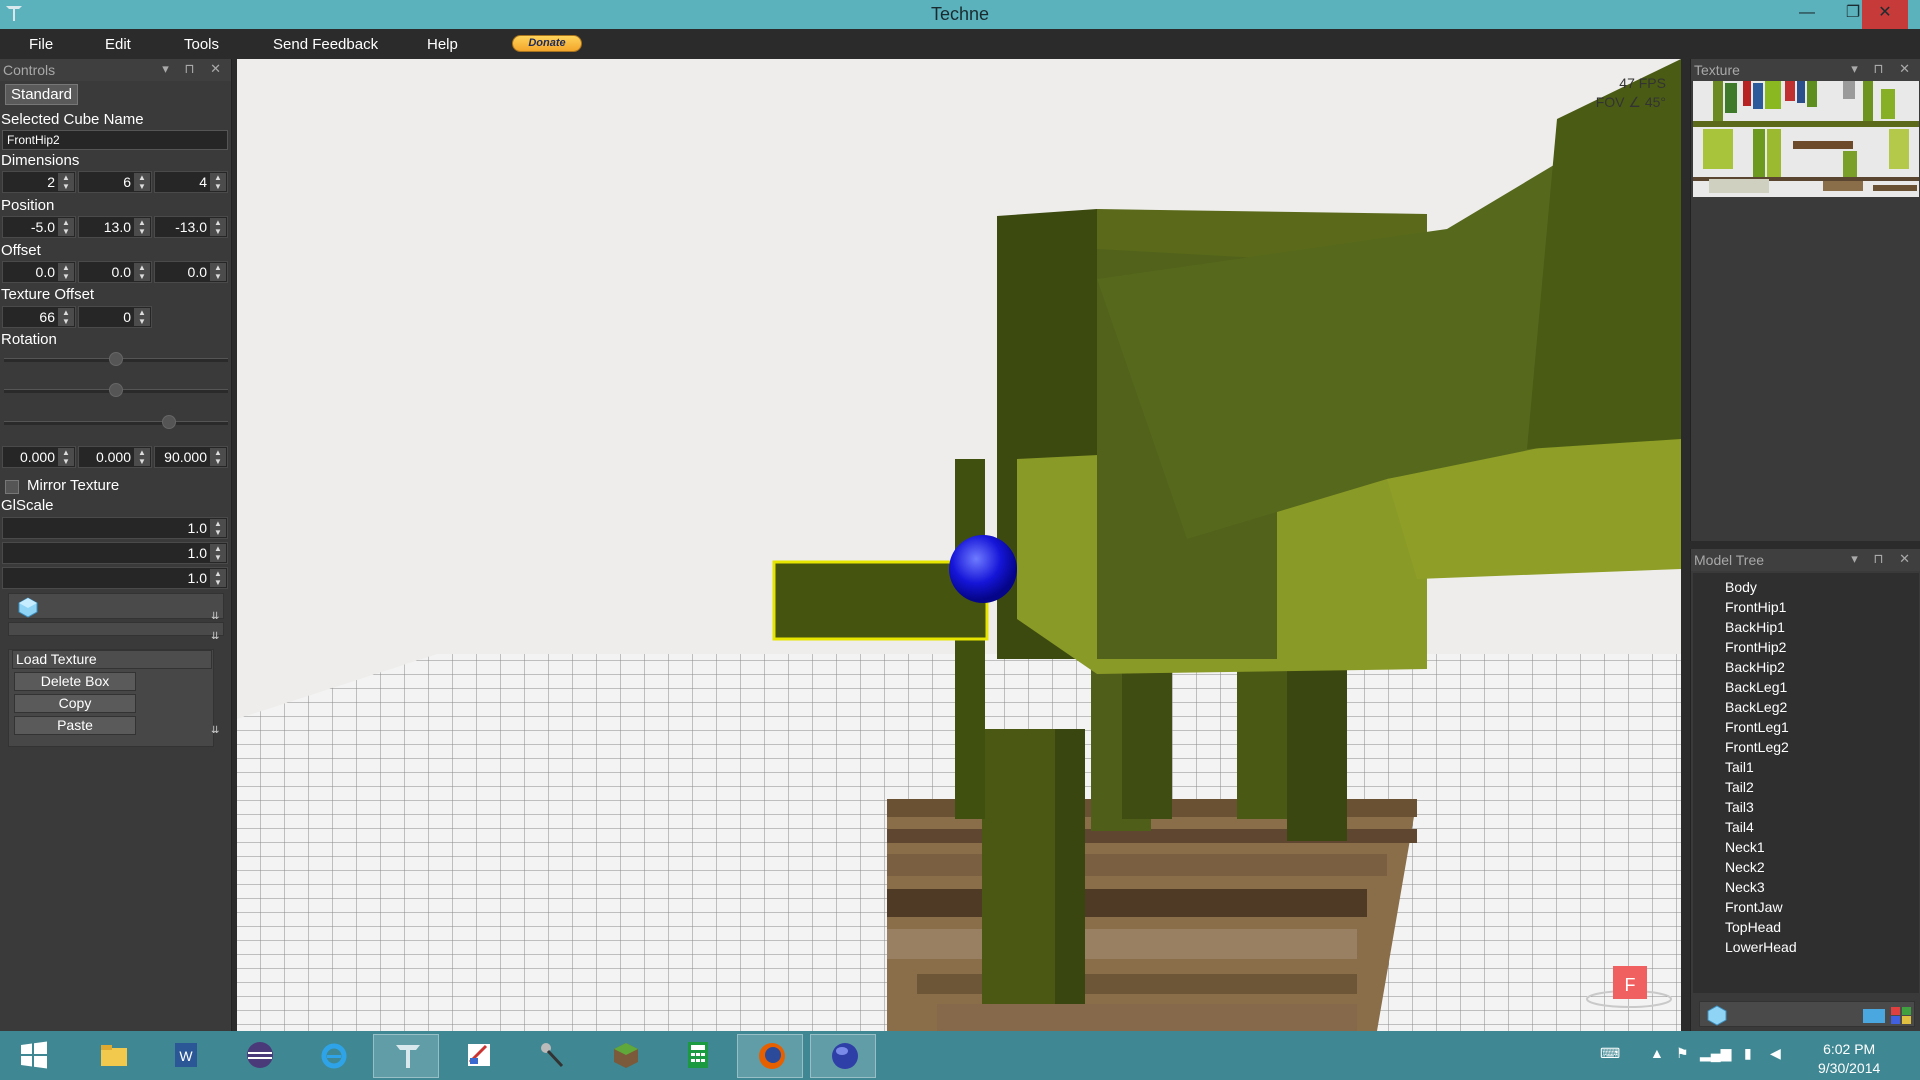 The height and width of the screenshot is (1080, 1920). Describe the element at coordinates (75, 725) in the screenshot. I see `paste-button: Paste` at that location.